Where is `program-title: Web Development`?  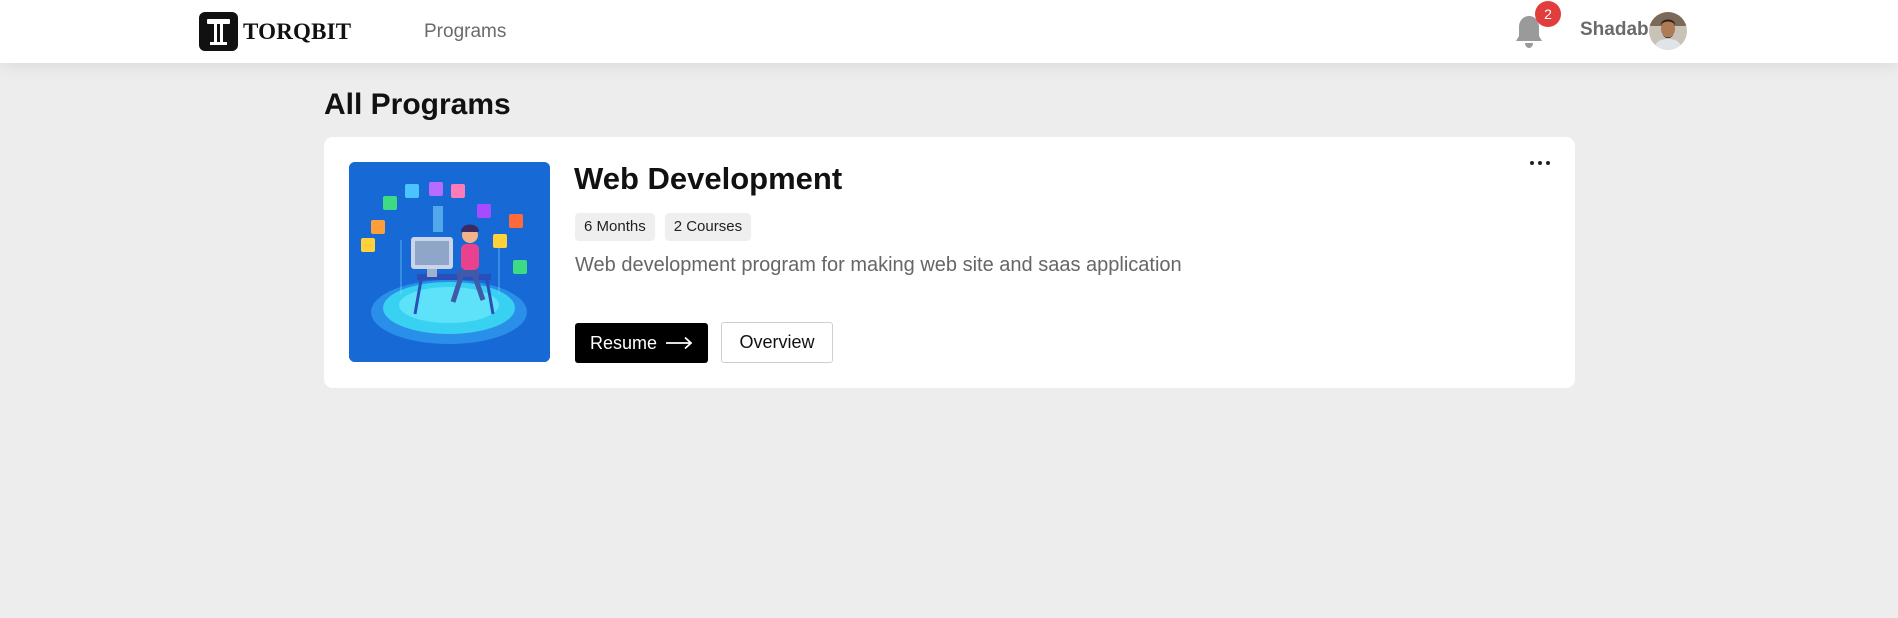
program-title: Web Development is located at coordinates (708, 179).